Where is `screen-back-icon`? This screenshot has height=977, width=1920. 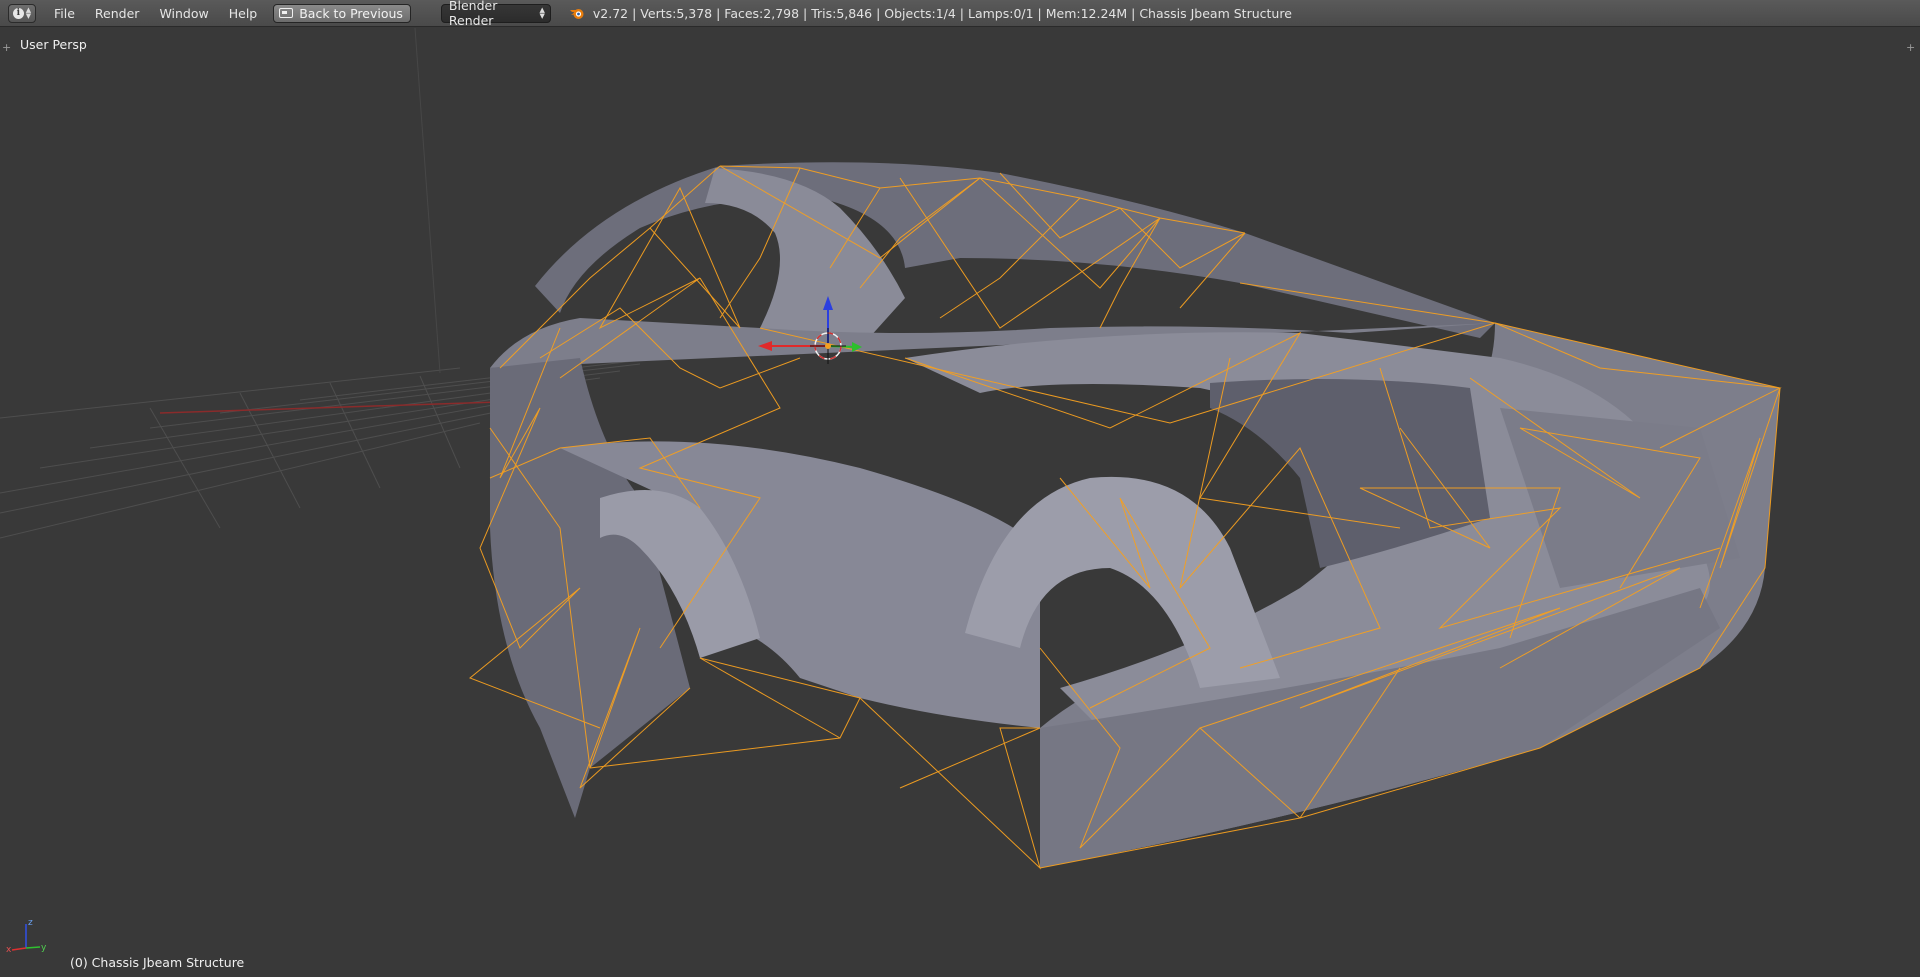 screen-back-icon is located at coordinates (286, 13).